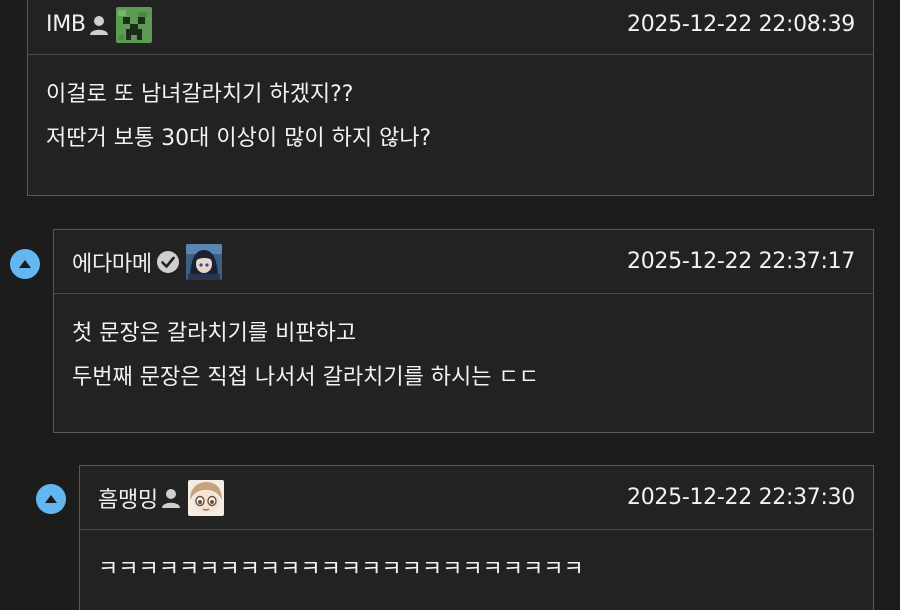 This screenshot has height=610, width=900. I want to click on comment-timestamp: 2025-12-22 22:08:39, so click(741, 24).